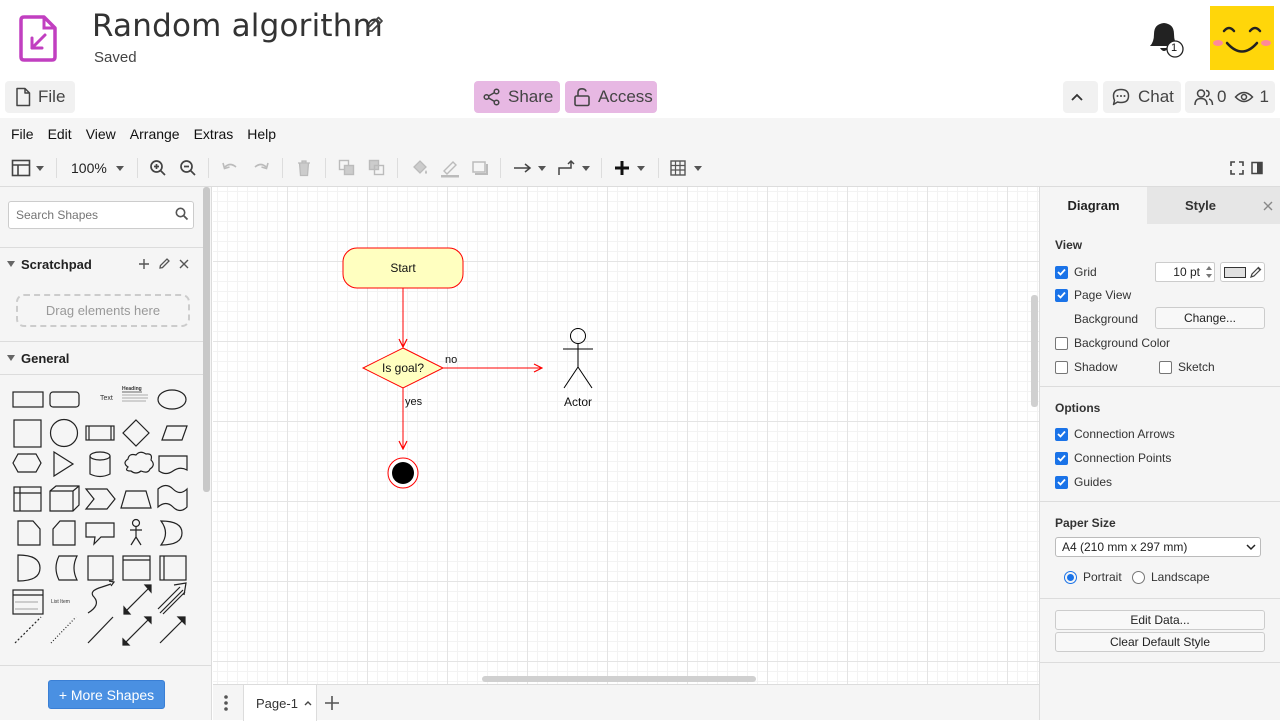 This screenshot has height=721, width=1280. What do you see at coordinates (261, 134) in the screenshot?
I see `menu-help: Help` at bounding box center [261, 134].